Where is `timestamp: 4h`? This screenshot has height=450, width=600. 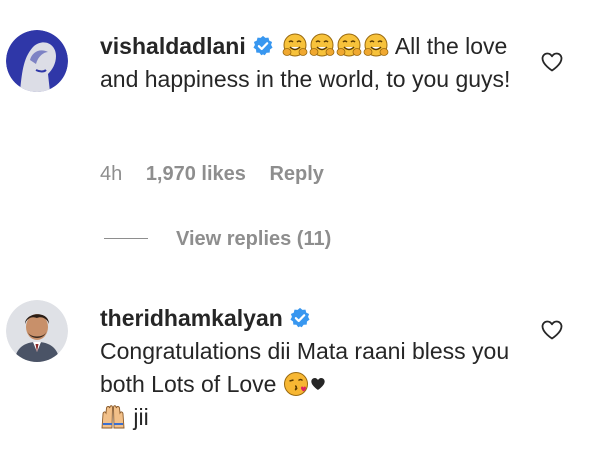 timestamp: 4h is located at coordinates (111, 174).